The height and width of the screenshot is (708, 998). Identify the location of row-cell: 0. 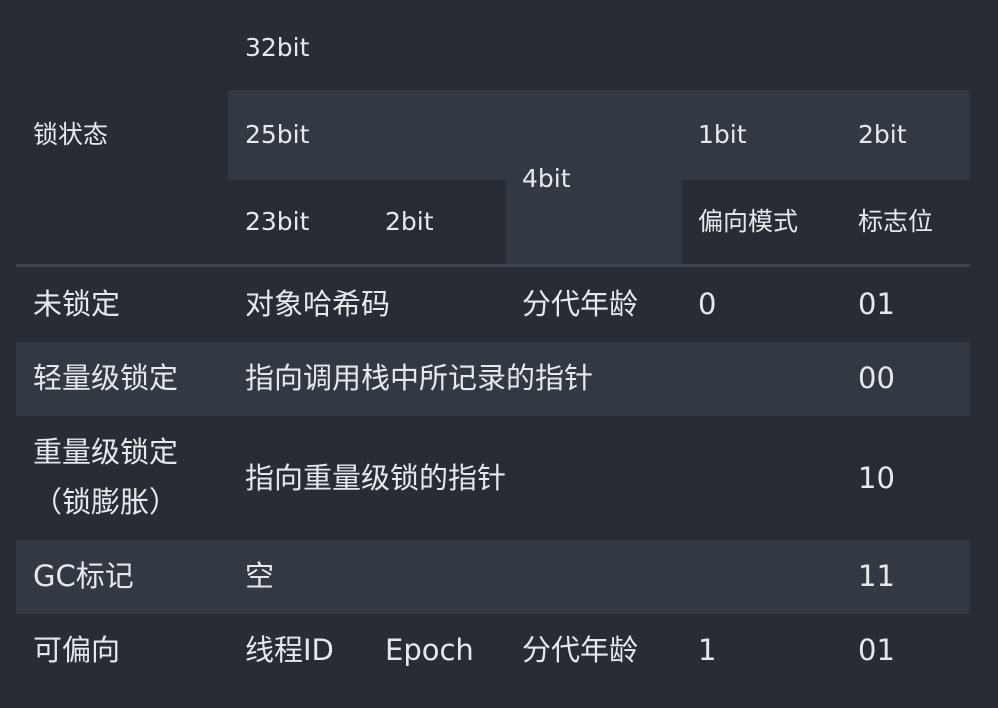
(707, 304).